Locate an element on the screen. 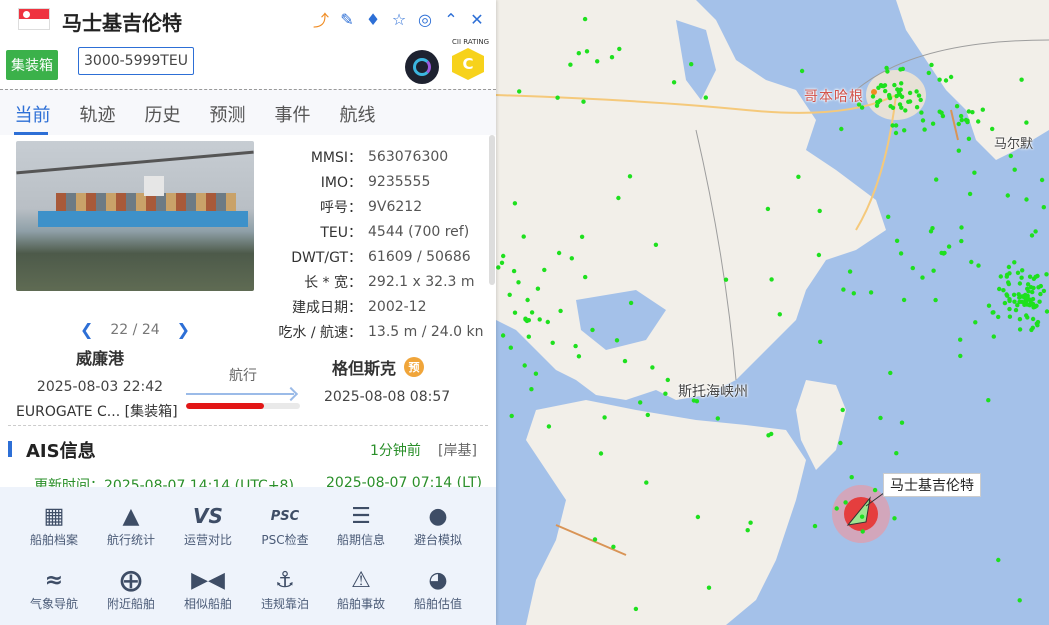 Image resolution: width=1049 pixels, height=625 pixels. company-logo-icon is located at coordinates (422, 67).